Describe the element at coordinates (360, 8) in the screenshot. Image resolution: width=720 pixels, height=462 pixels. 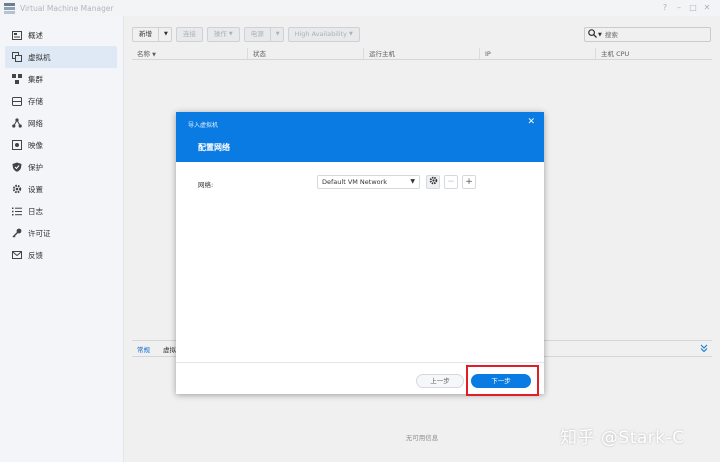
I see `title-bar: Virtual Machine Manager ? – □ ✕` at that location.